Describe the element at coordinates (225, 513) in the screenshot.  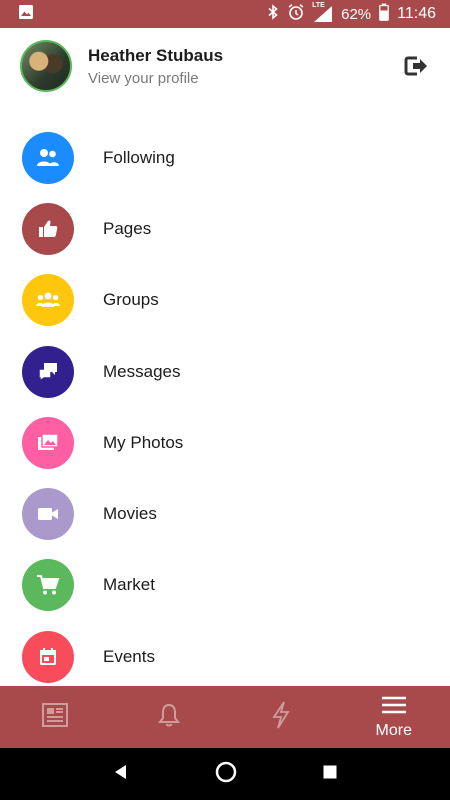
I see `menu-item-movies: Movies` at that location.